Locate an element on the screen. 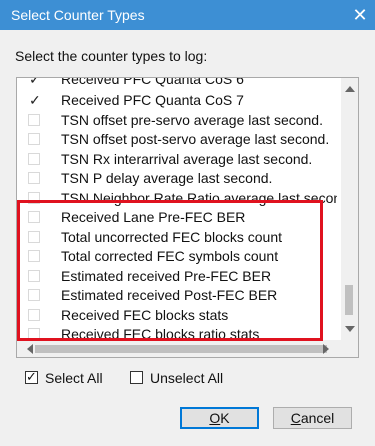 This screenshot has width=375, height=446. list-item-label: Received PFC Quanta CoS 6 is located at coordinates (152, 82).